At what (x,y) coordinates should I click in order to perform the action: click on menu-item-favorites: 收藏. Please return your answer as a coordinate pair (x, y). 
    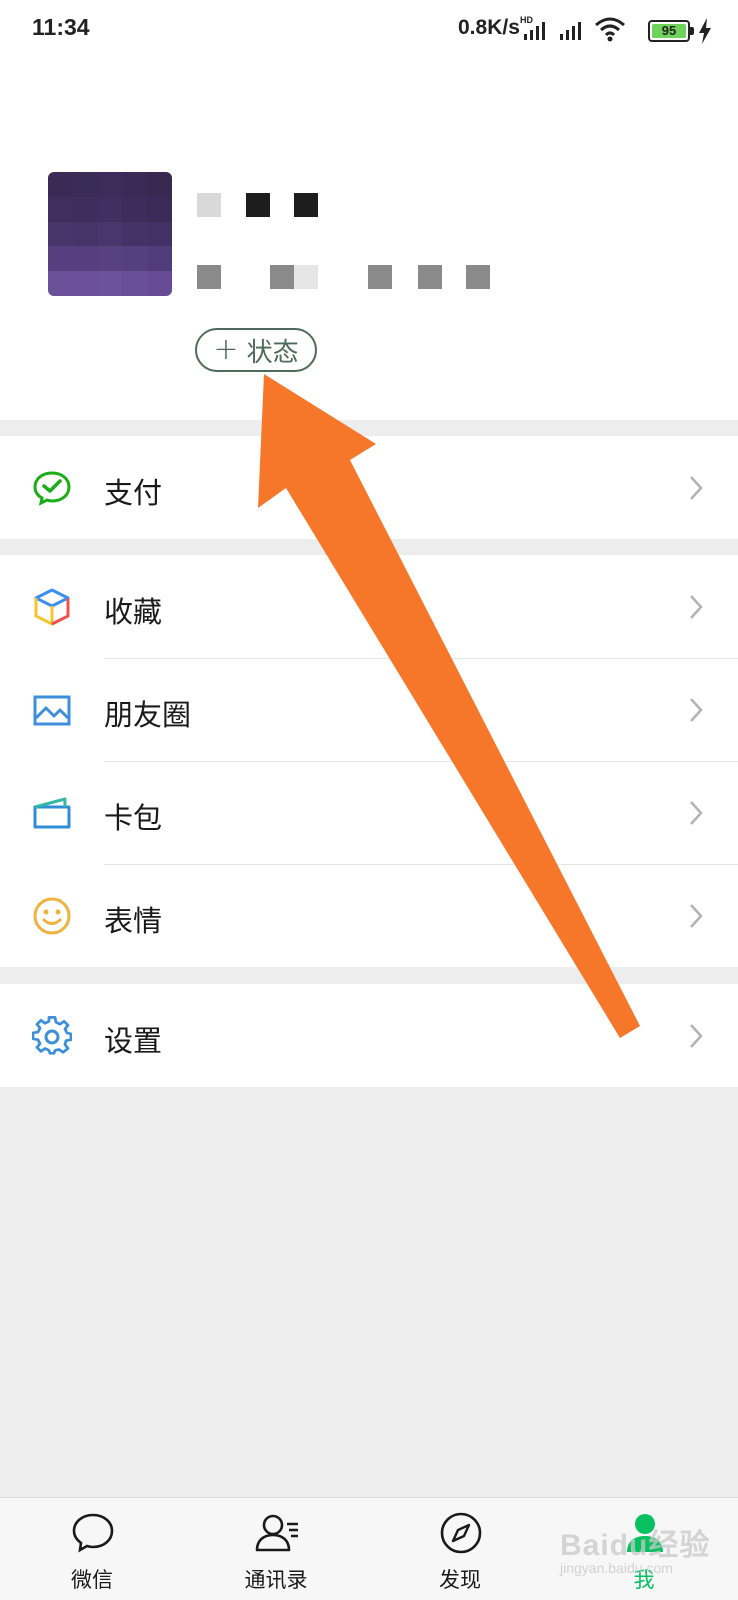
    Looking at the image, I should click on (369, 606).